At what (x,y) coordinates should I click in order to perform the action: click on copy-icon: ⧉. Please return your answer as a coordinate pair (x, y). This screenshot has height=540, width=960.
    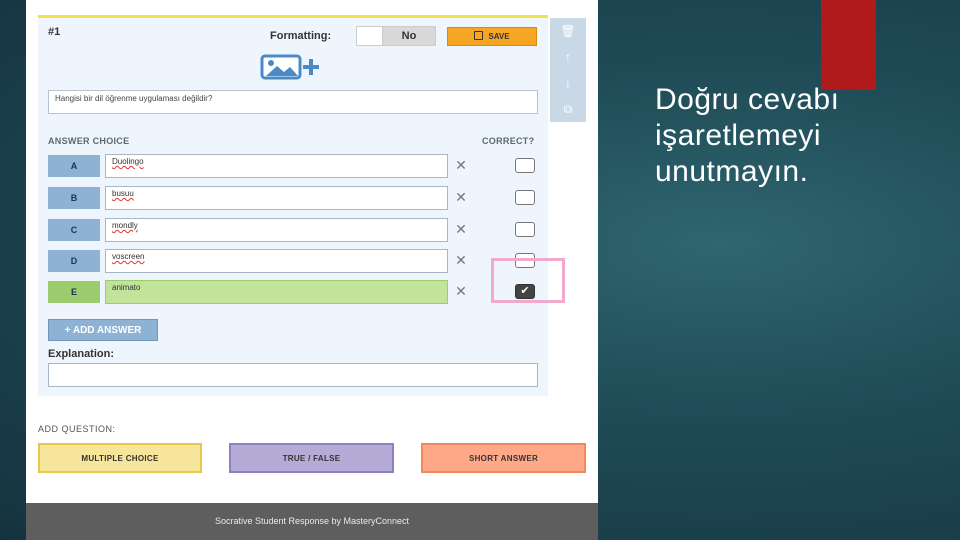
    Looking at the image, I should click on (568, 109).